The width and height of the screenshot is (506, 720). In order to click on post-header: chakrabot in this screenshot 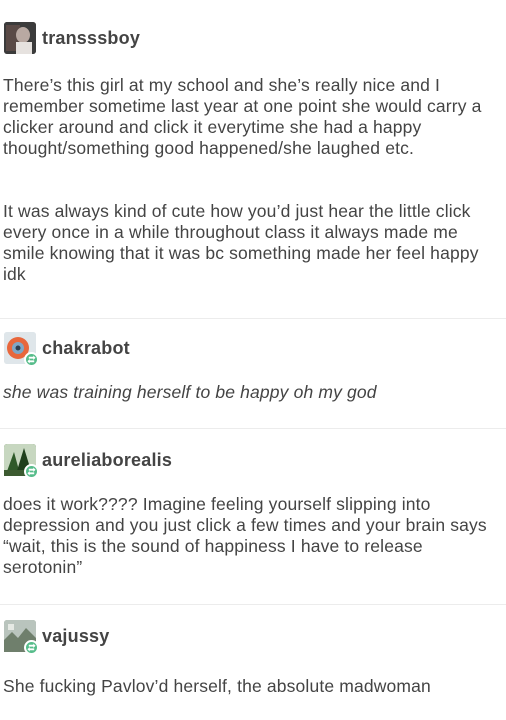, I will do `click(67, 349)`.